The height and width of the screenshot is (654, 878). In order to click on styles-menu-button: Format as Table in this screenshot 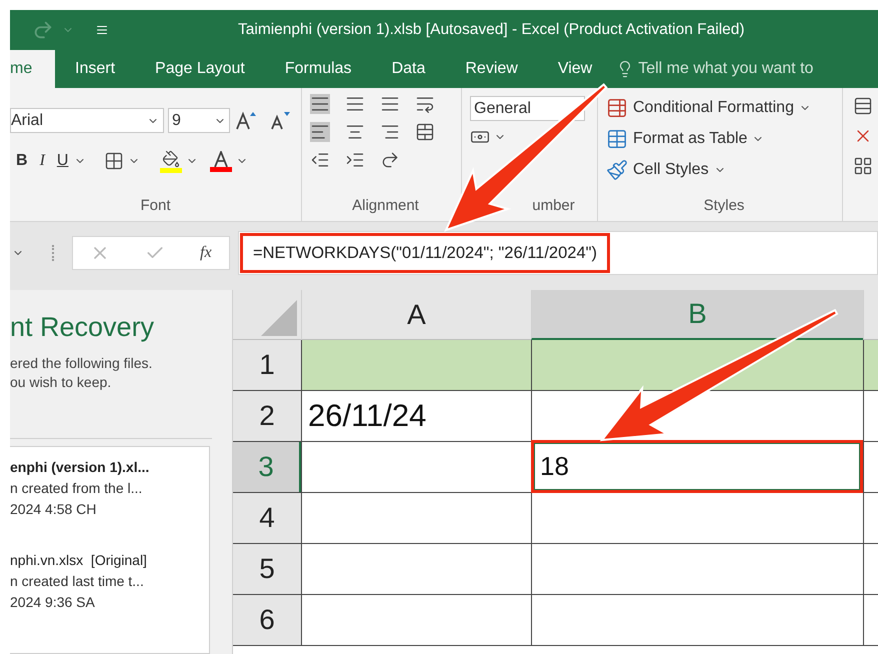, I will do `click(724, 139)`.